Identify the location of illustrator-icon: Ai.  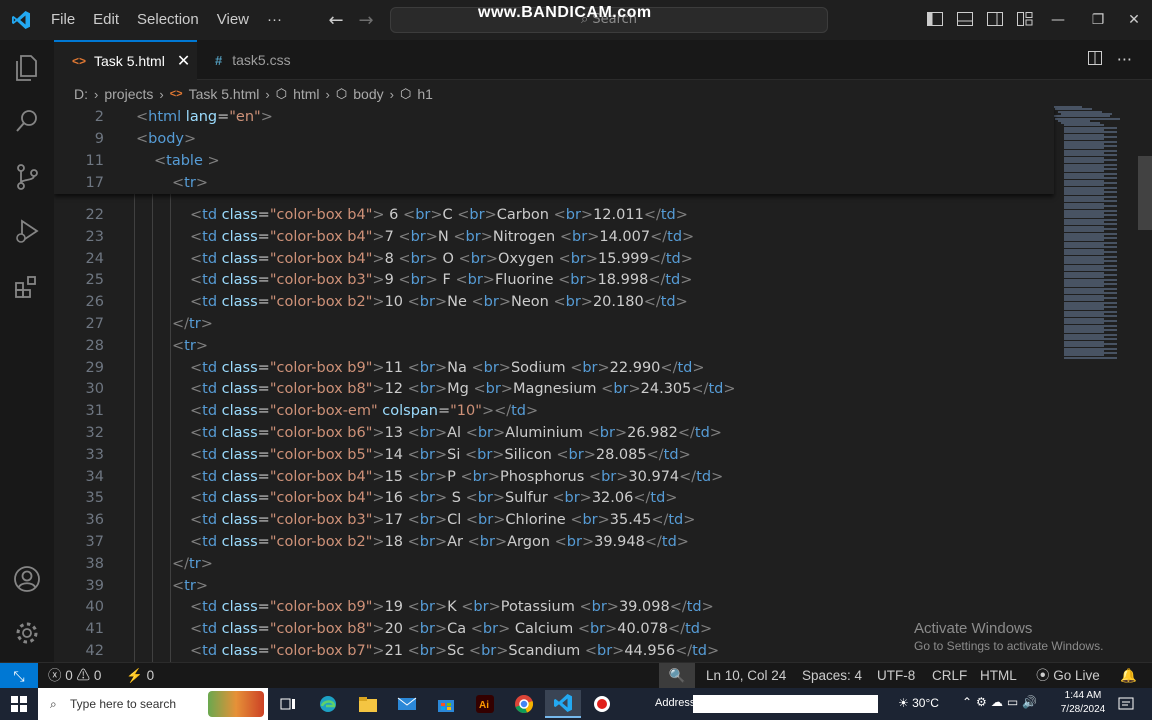
(485, 704).